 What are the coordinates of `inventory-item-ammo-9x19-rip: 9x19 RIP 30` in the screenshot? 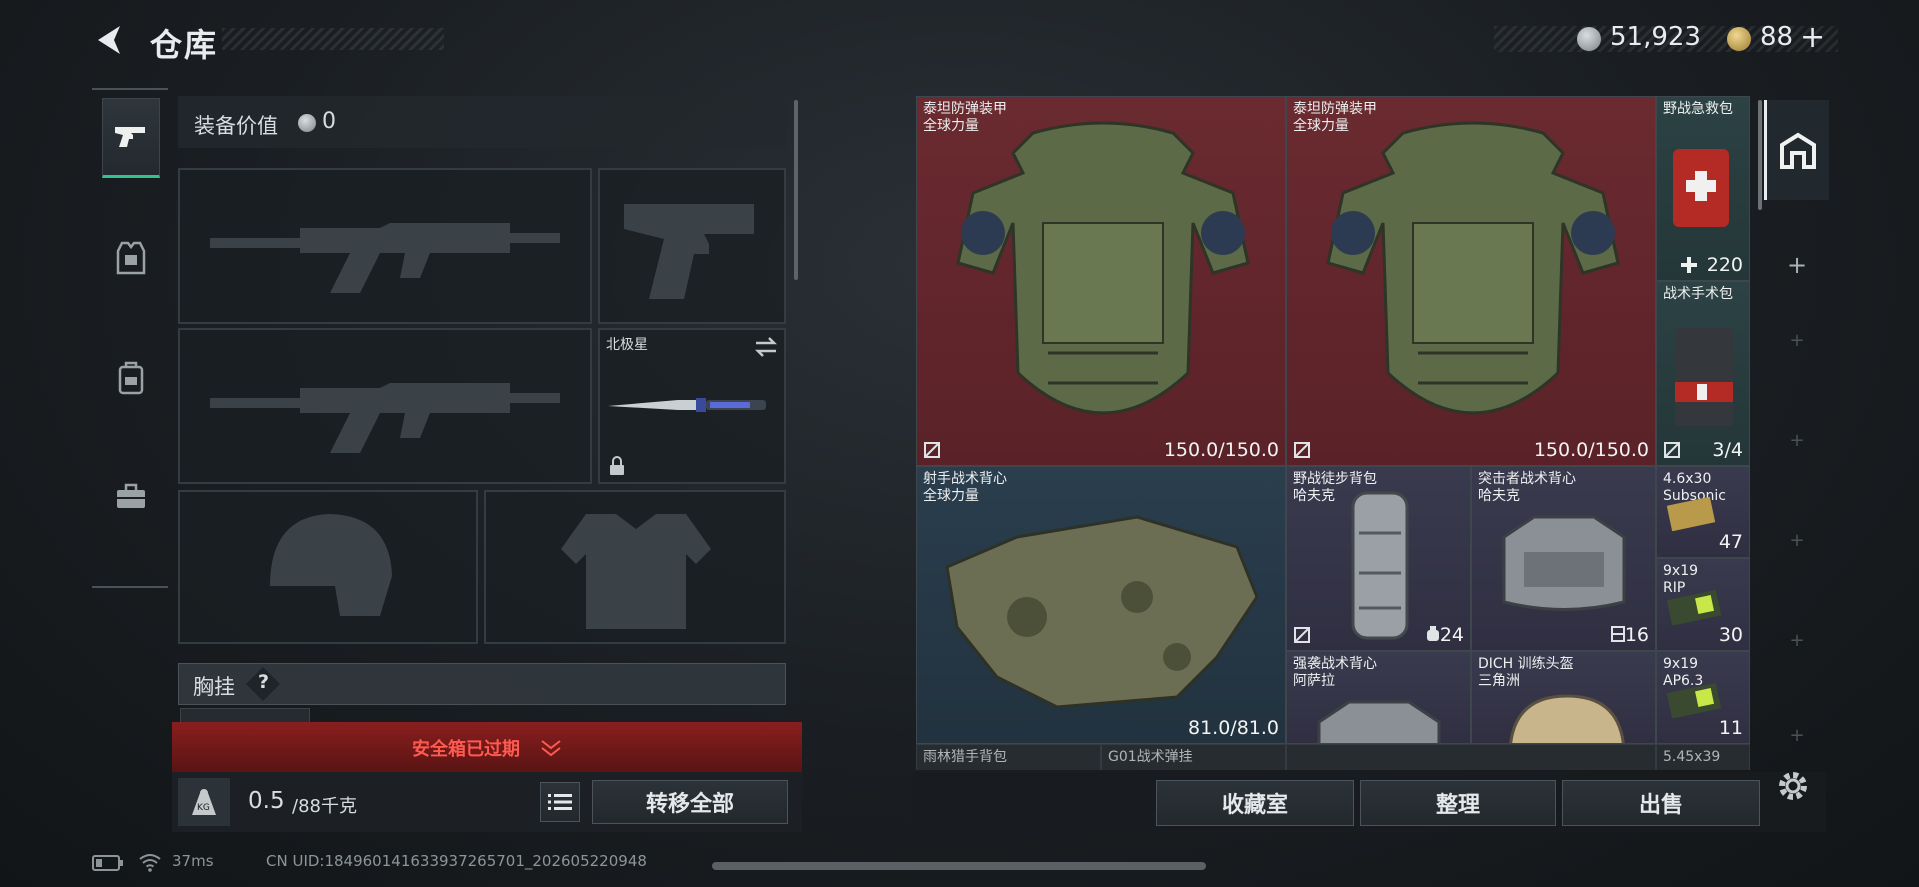 It's located at (1703, 604).